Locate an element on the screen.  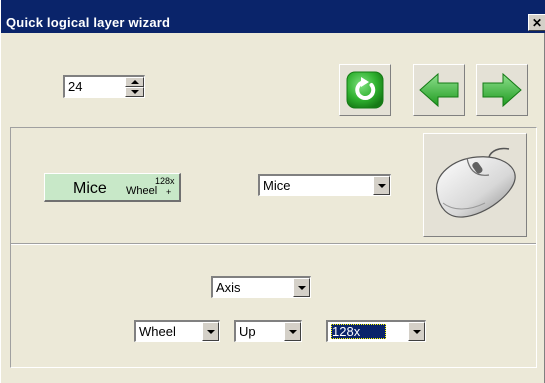
spinner-down-button is located at coordinates (134, 92).